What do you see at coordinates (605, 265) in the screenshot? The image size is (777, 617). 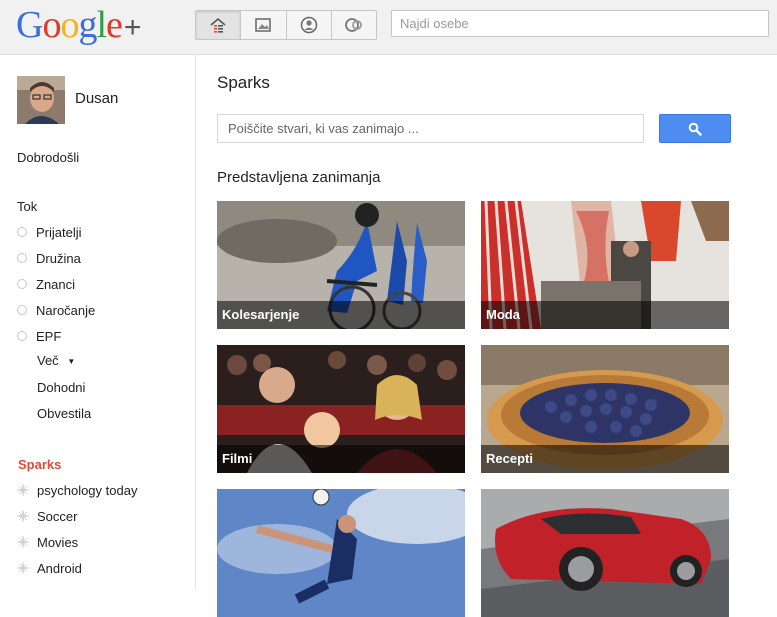 I see `interest-tile-fashion: Moda` at bounding box center [605, 265].